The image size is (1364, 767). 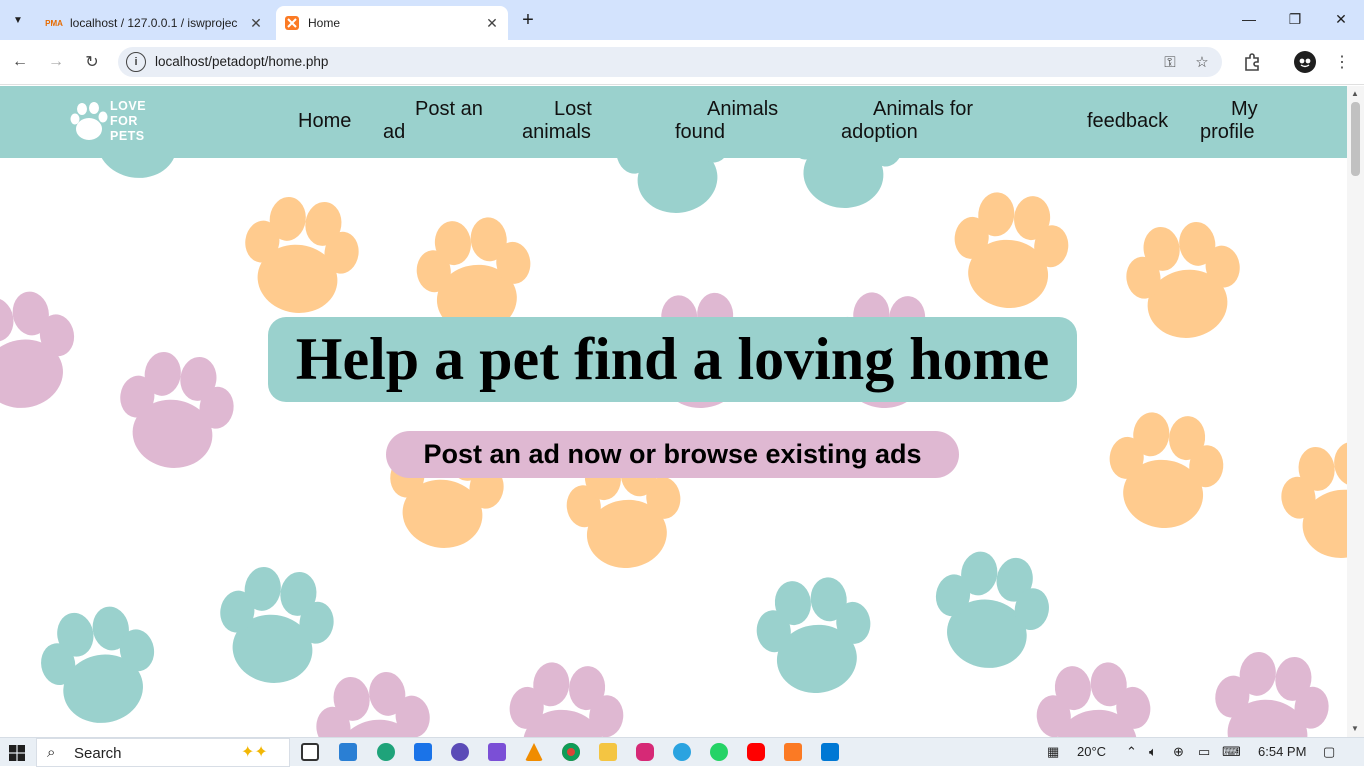 What do you see at coordinates (433, 121) in the screenshot?
I see `nav-post-an-ad: Post an ad` at bounding box center [433, 121].